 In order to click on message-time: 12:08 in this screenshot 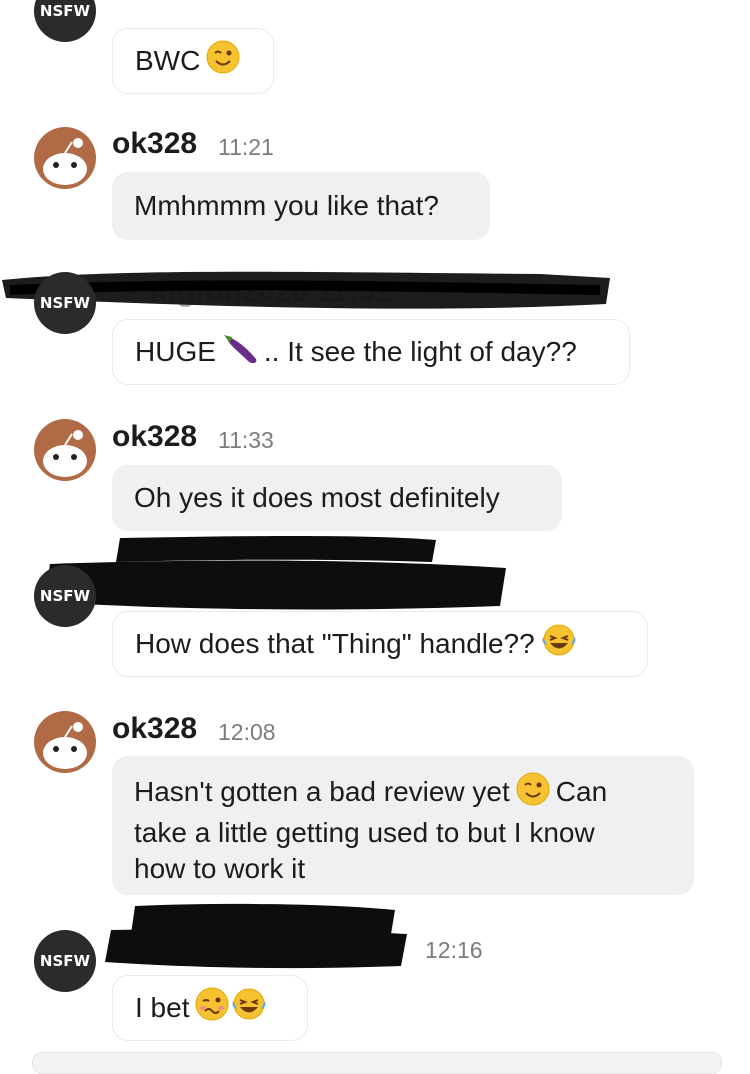, I will do `click(247, 732)`.